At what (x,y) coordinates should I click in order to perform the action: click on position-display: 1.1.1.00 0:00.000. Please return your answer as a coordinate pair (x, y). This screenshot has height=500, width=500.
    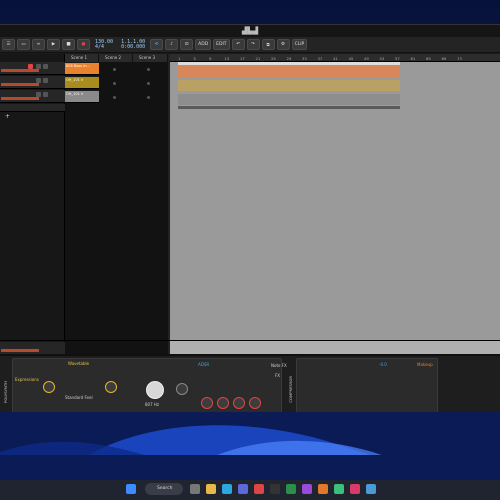
    Looking at the image, I should click on (133, 44).